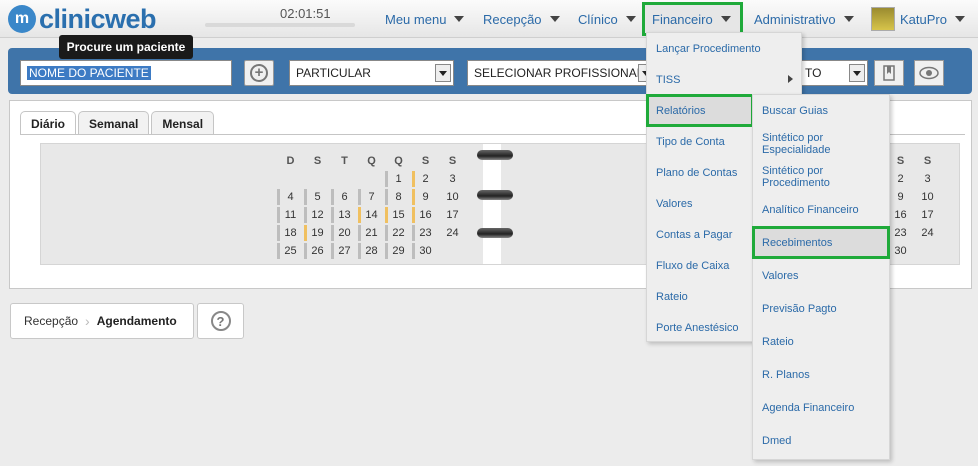 Image resolution: width=978 pixels, height=466 pixels. I want to click on nav-recepcao-label: Recepção, so click(512, 19).